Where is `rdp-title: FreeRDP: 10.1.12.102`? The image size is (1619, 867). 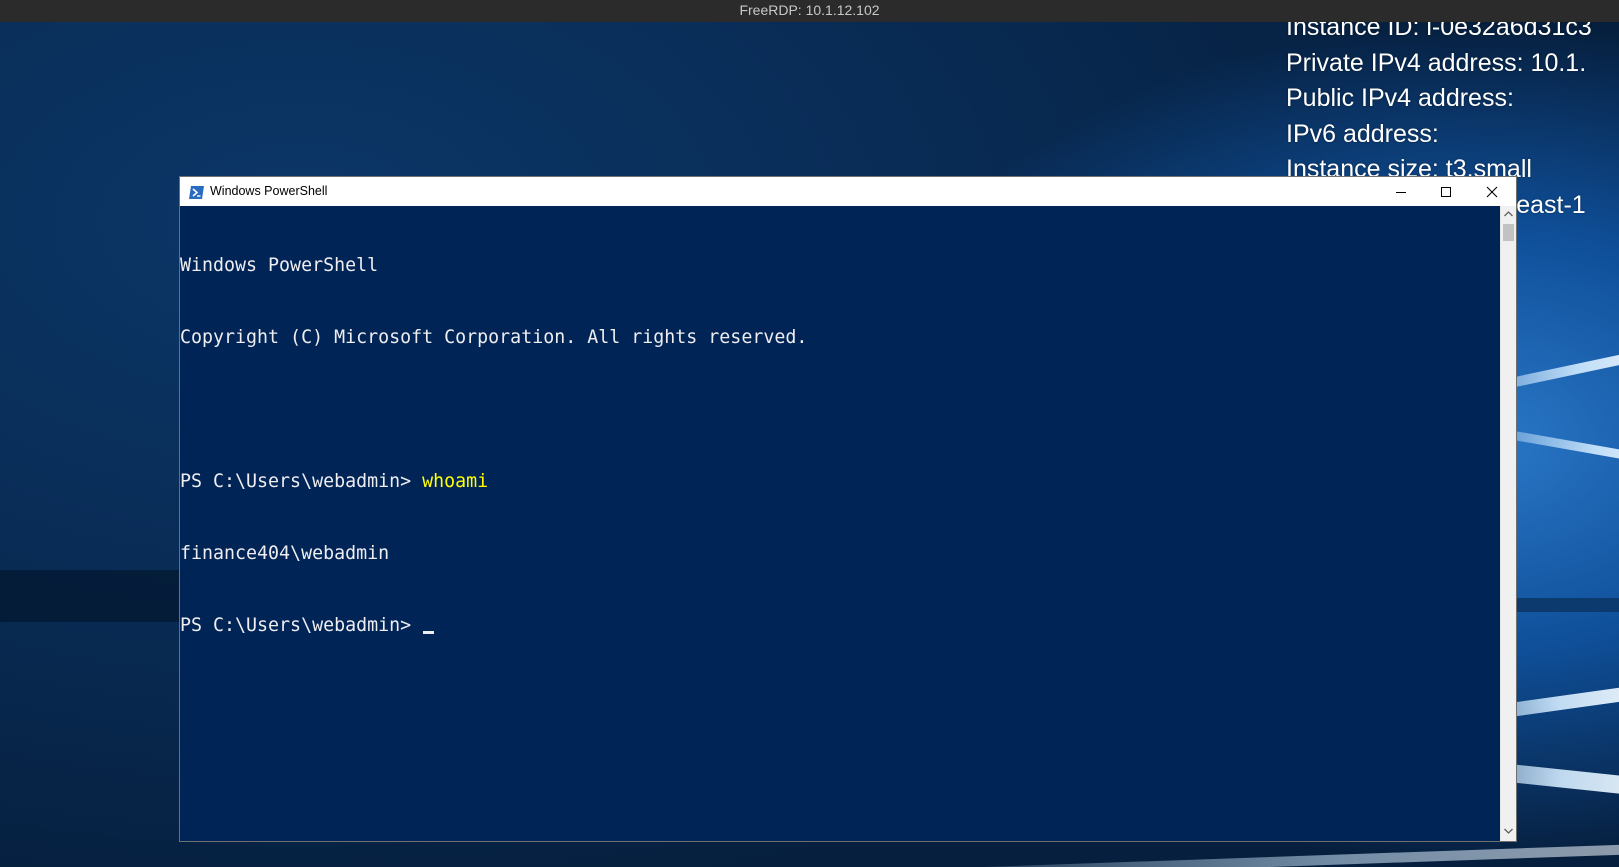
rdp-title: FreeRDP: 10.1.12.102 is located at coordinates (809, 10).